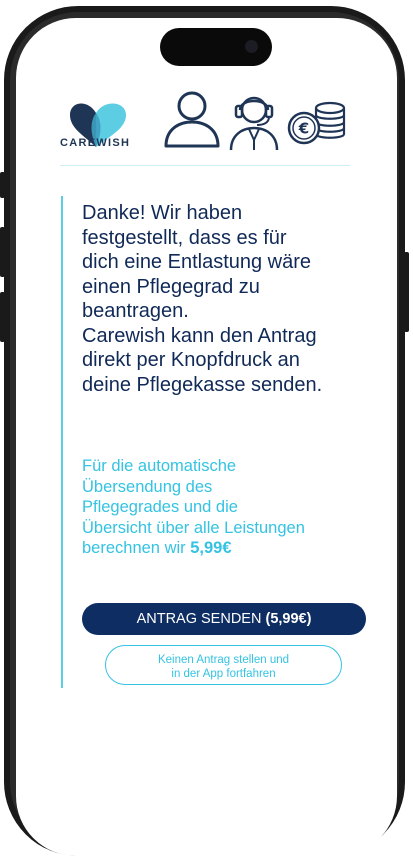 This screenshot has width=413, height=862. I want to click on content-accent-line, so click(62, 442).